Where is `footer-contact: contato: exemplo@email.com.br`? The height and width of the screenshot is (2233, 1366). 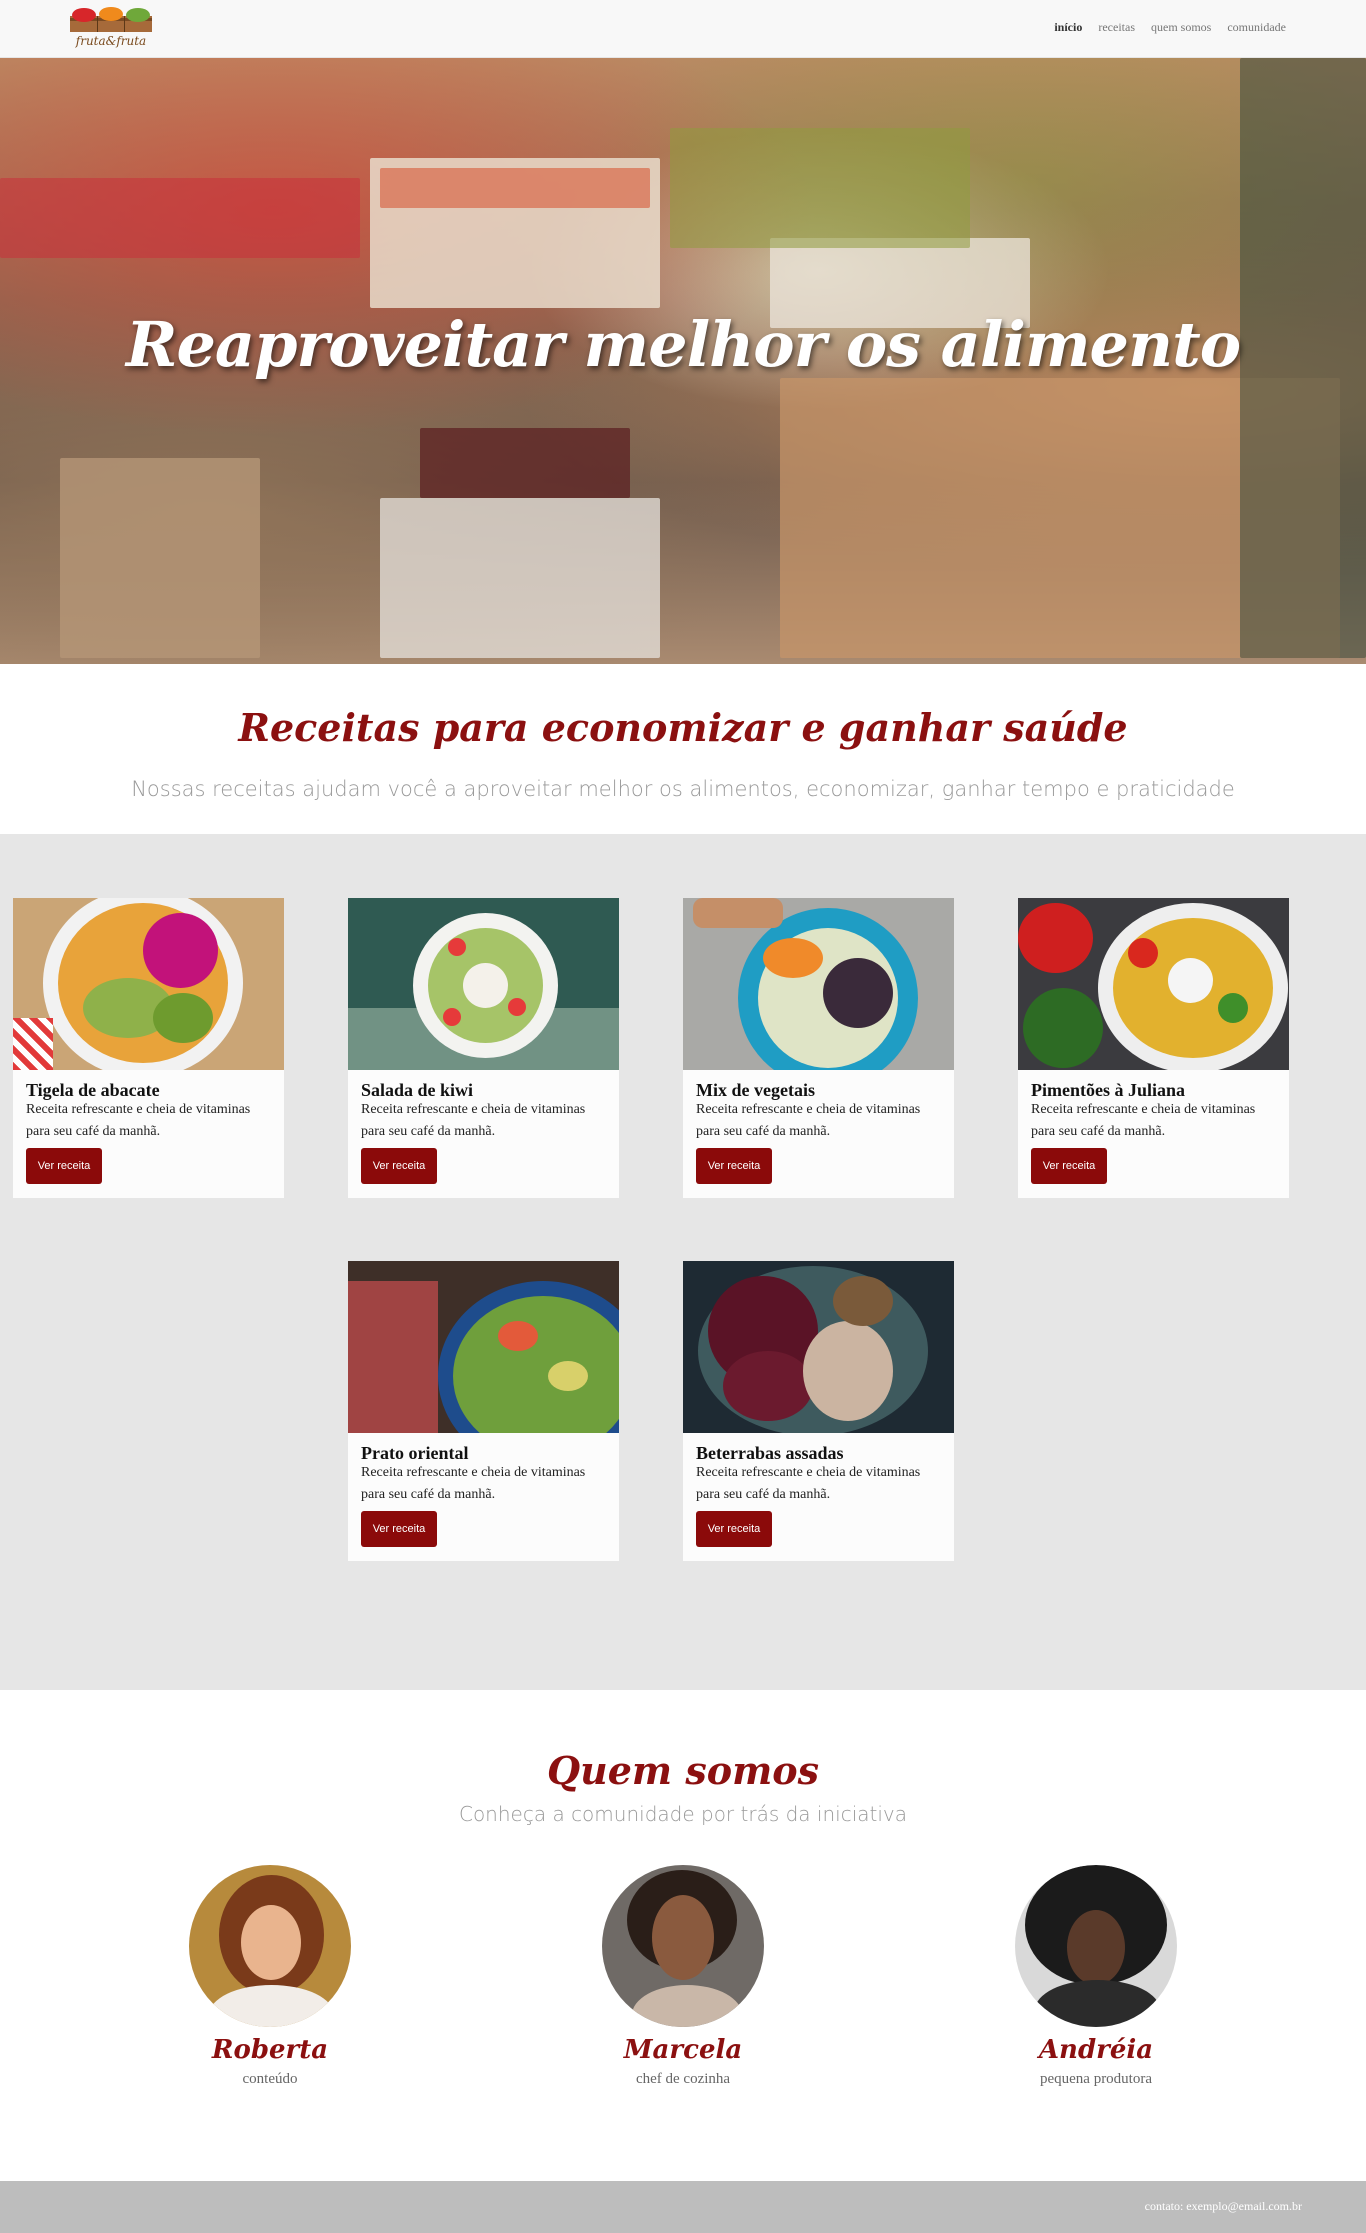
footer-contact: contato: exemplo@email.com.br is located at coordinates (1223, 2206).